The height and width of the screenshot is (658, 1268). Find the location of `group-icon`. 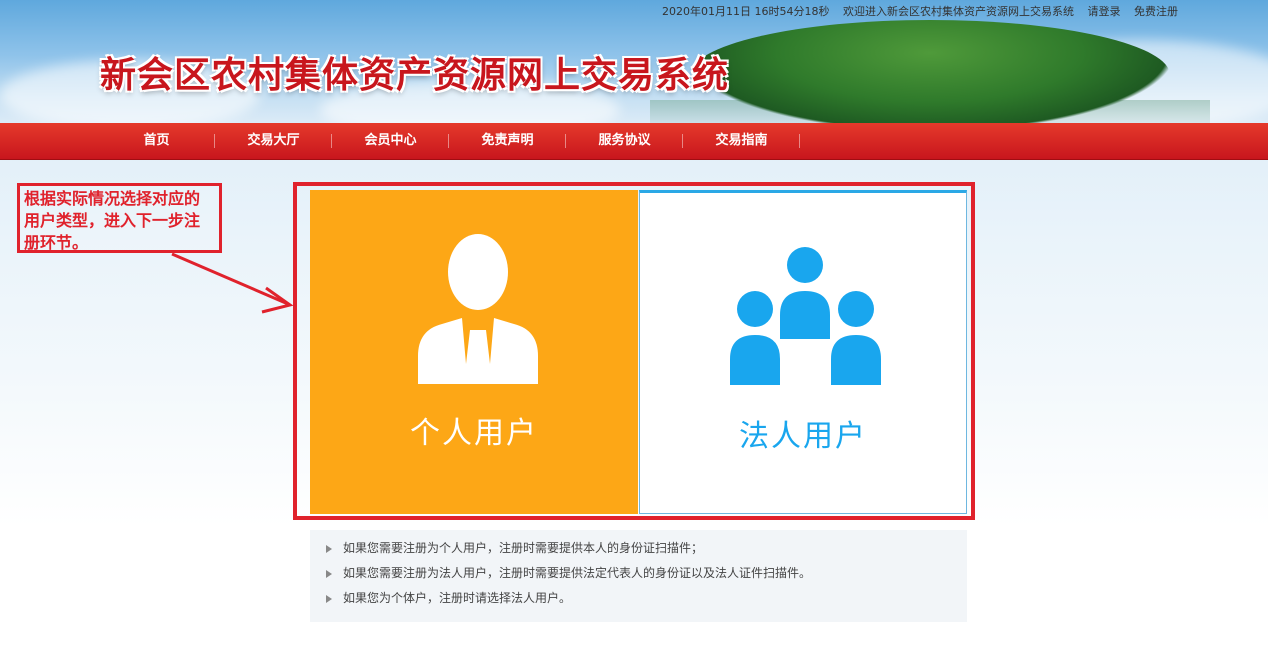

group-icon is located at coordinates (805, 316).